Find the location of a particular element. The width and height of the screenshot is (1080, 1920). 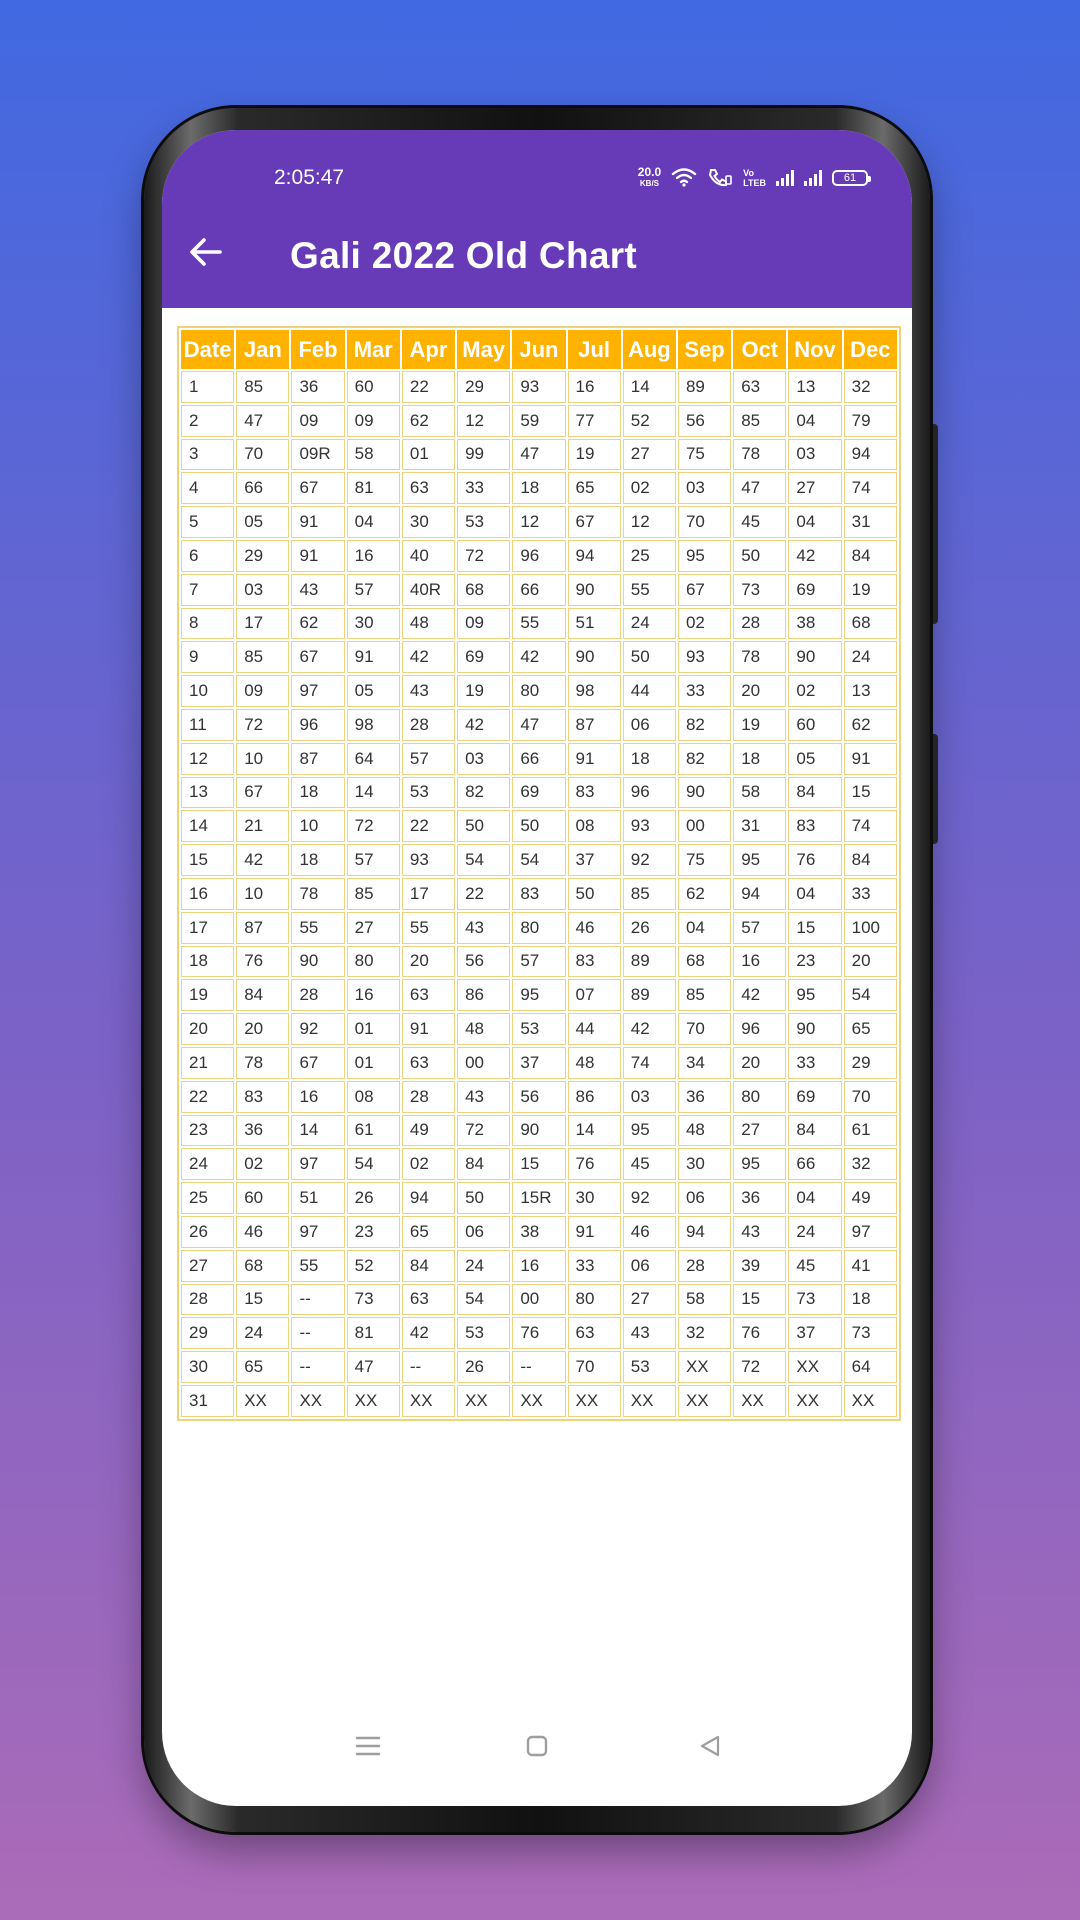

result-cell: 06 is located at coordinates (649, 724).